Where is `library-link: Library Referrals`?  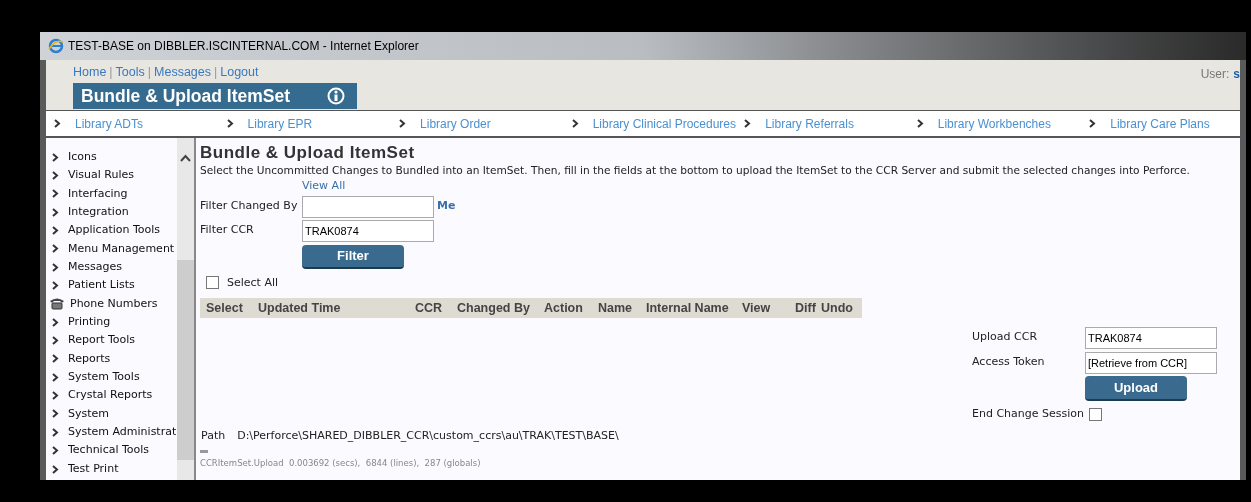
library-link: Library Referrals is located at coordinates (809, 123).